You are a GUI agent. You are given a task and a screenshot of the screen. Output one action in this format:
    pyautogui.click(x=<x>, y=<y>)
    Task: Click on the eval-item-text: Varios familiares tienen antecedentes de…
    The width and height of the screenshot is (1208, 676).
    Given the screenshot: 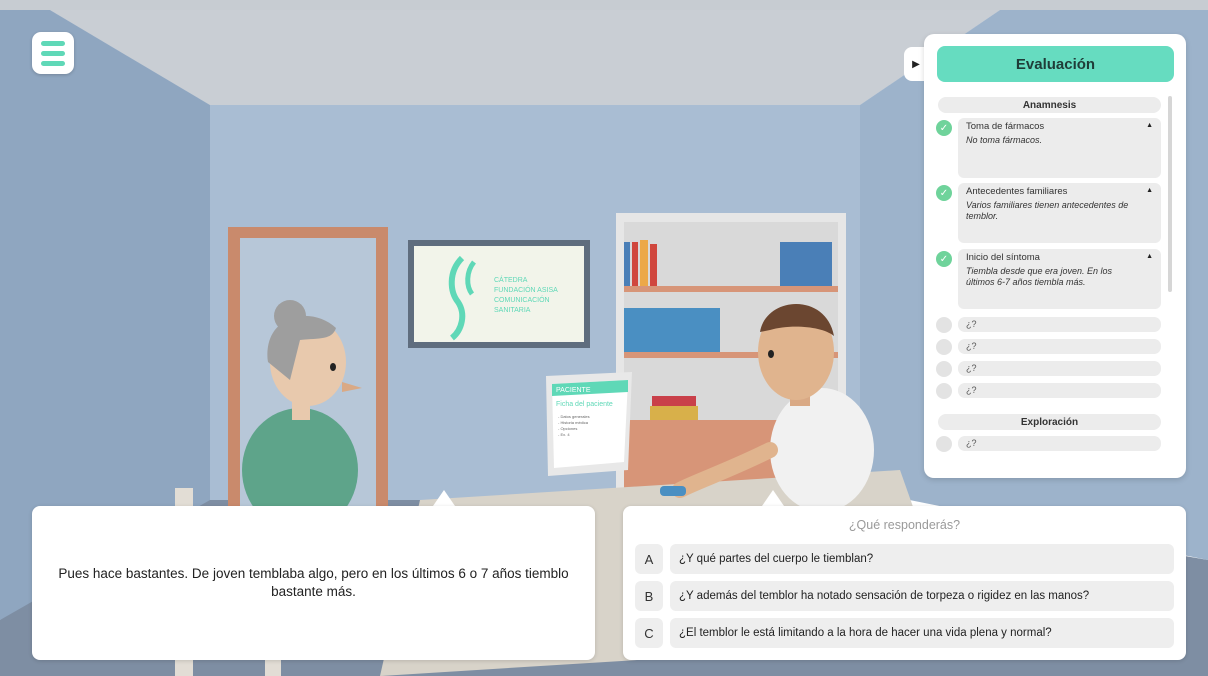 What is the action you would take?
    pyautogui.click(x=1047, y=210)
    